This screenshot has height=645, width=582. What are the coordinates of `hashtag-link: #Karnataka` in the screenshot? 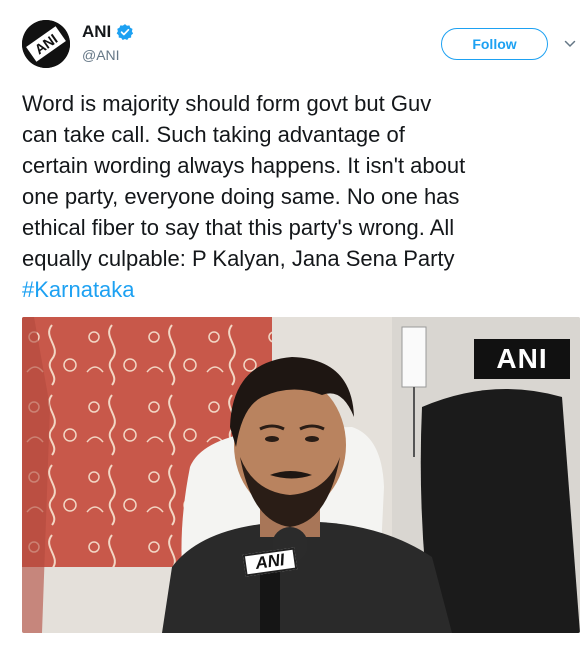 It's located at (301, 289).